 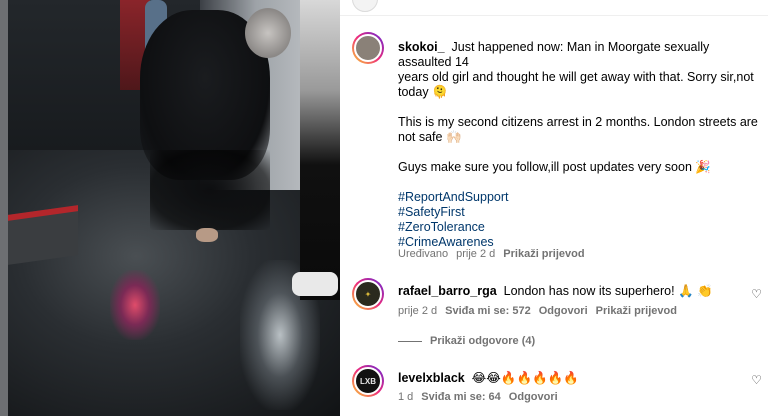 What do you see at coordinates (431, 378) in the screenshot?
I see `comment-username: levelxblack` at bounding box center [431, 378].